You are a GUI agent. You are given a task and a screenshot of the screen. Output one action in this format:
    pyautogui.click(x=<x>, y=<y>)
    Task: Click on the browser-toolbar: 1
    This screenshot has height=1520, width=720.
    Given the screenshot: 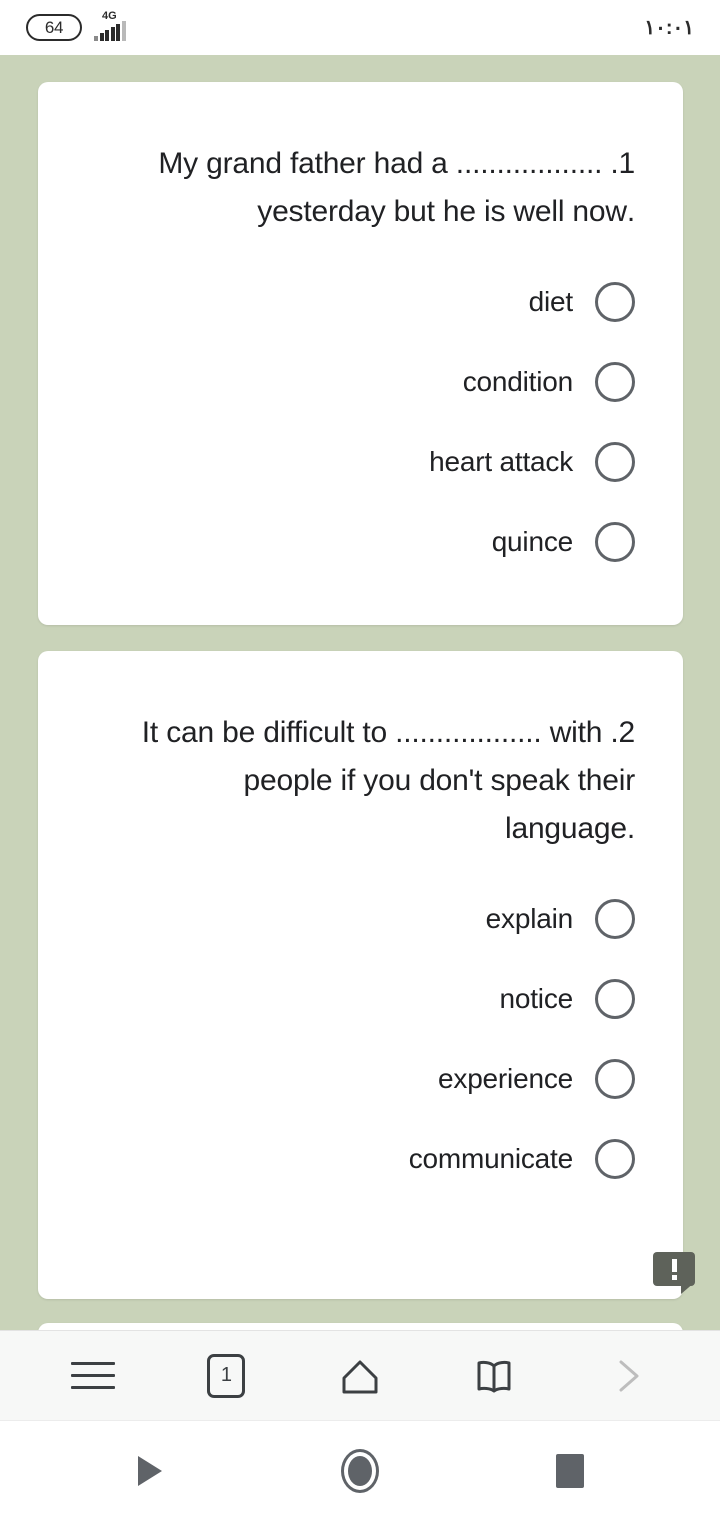 What is the action you would take?
    pyautogui.click(x=360, y=1375)
    